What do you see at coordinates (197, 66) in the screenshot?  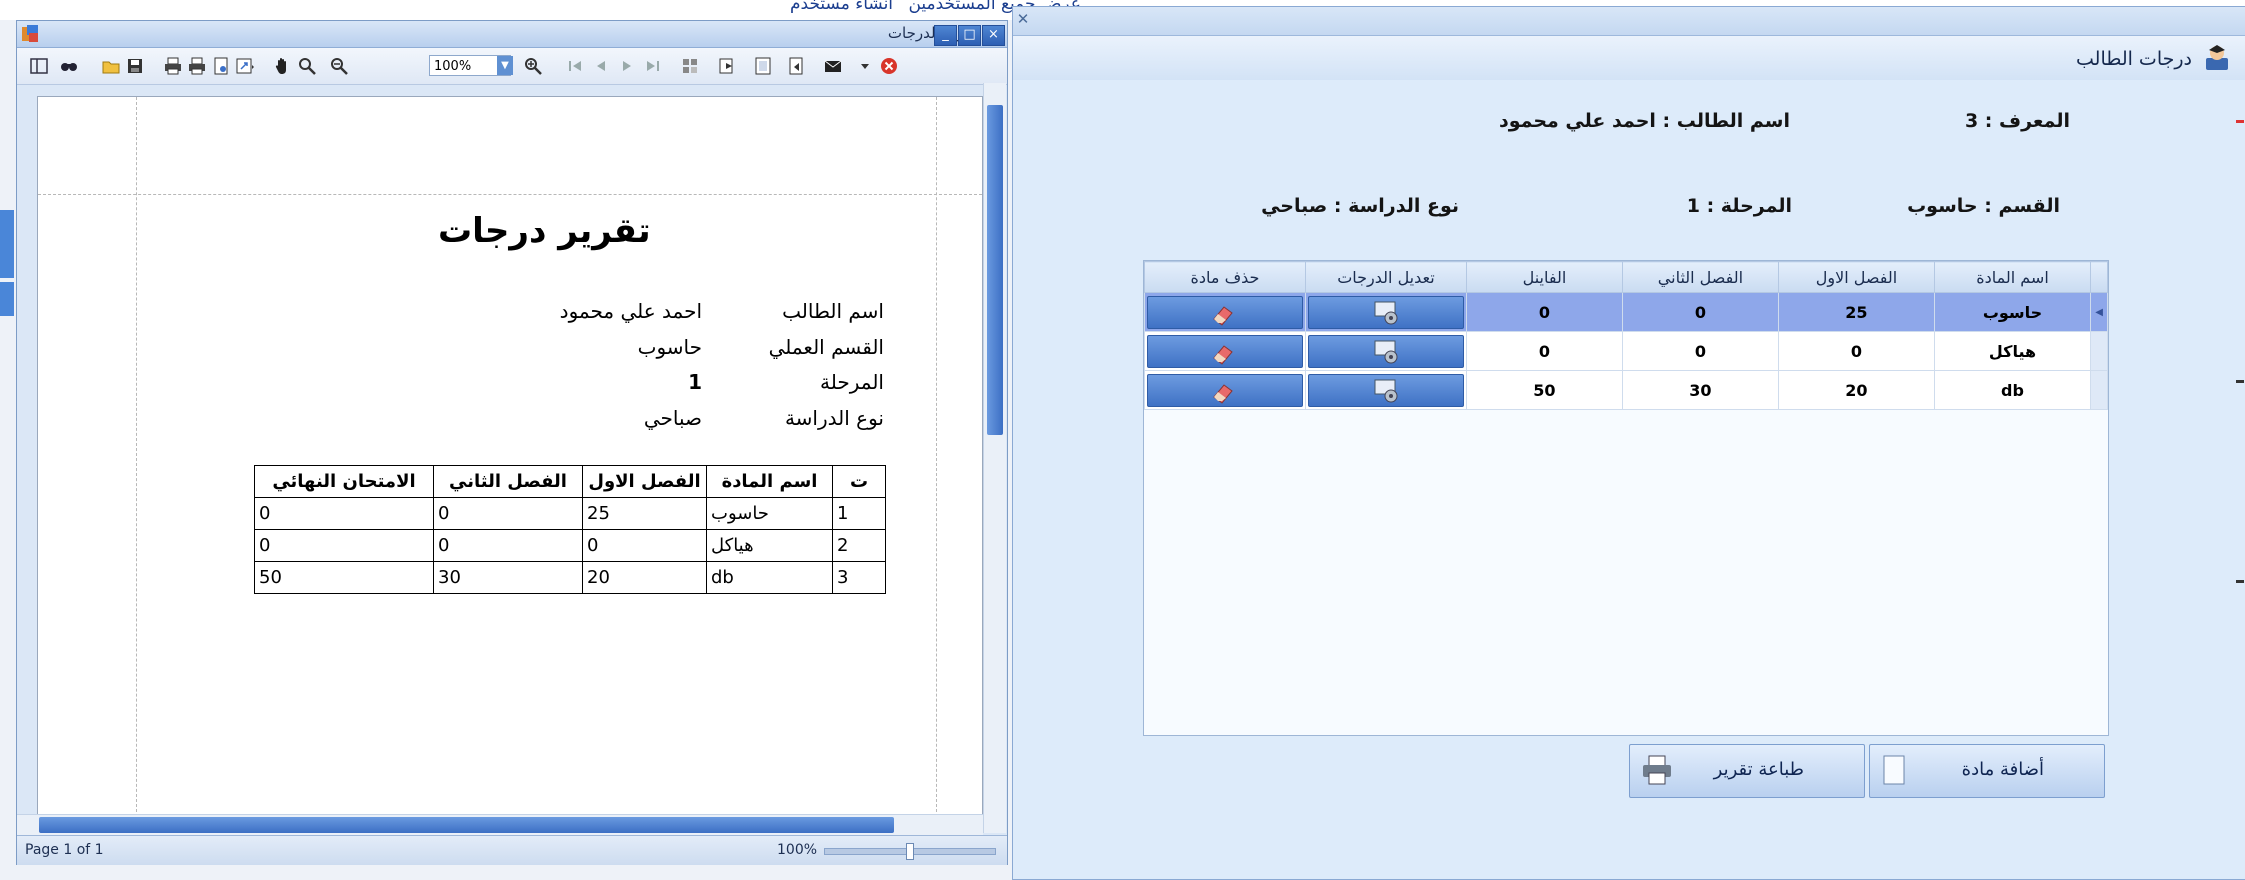 I see `quick-print-icon` at bounding box center [197, 66].